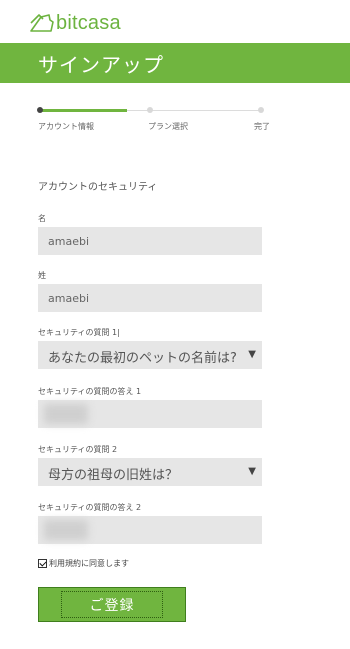 Image resolution: width=350 pixels, height=649 pixels. What do you see at coordinates (90, 507) in the screenshot?
I see `answer2-label: セキュリティの質問の答え 2` at bounding box center [90, 507].